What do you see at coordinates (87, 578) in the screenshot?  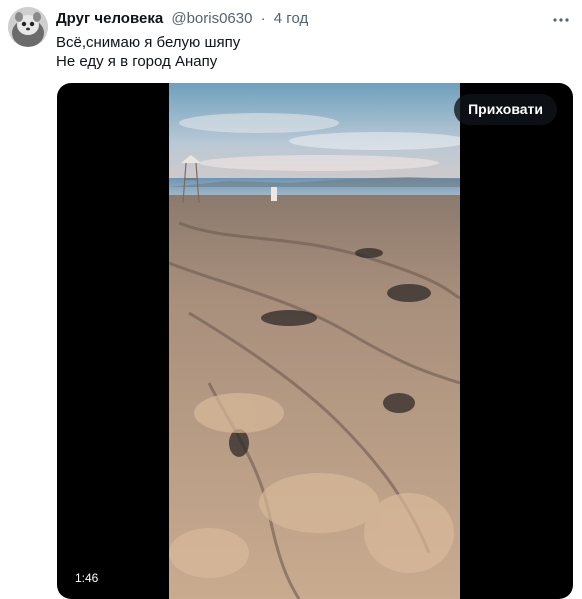 I see `video-duration-badge: 1:46` at bounding box center [87, 578].